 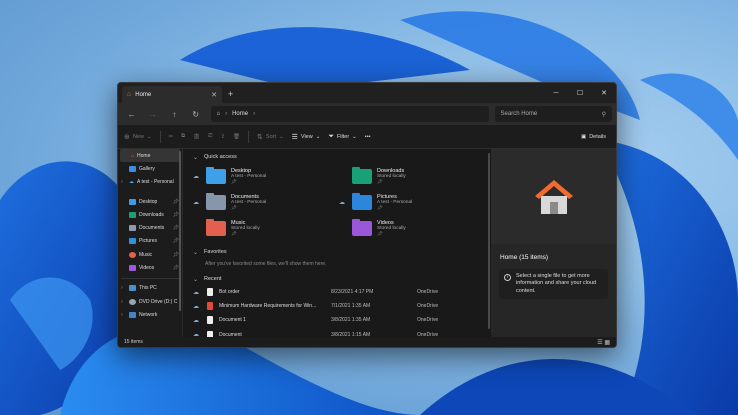 What do you see at coordinates (519, 114) in the screenshot?
I see `search-placeholder: Search Home` at bounding box center [519, 114].